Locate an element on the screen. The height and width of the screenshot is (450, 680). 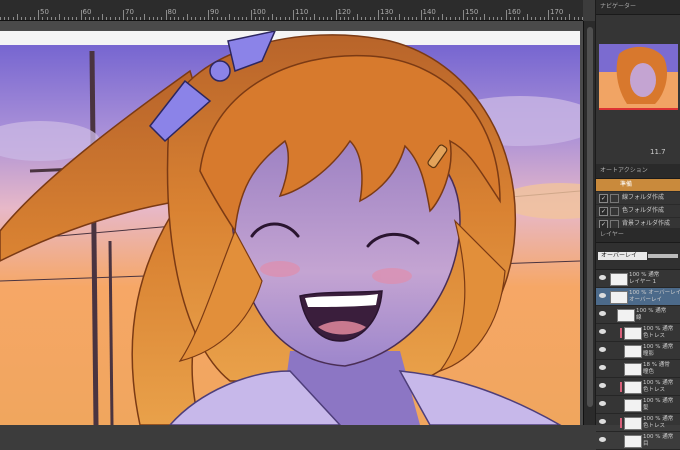
navigator-thumbnail is located at coordinates (638, 77).